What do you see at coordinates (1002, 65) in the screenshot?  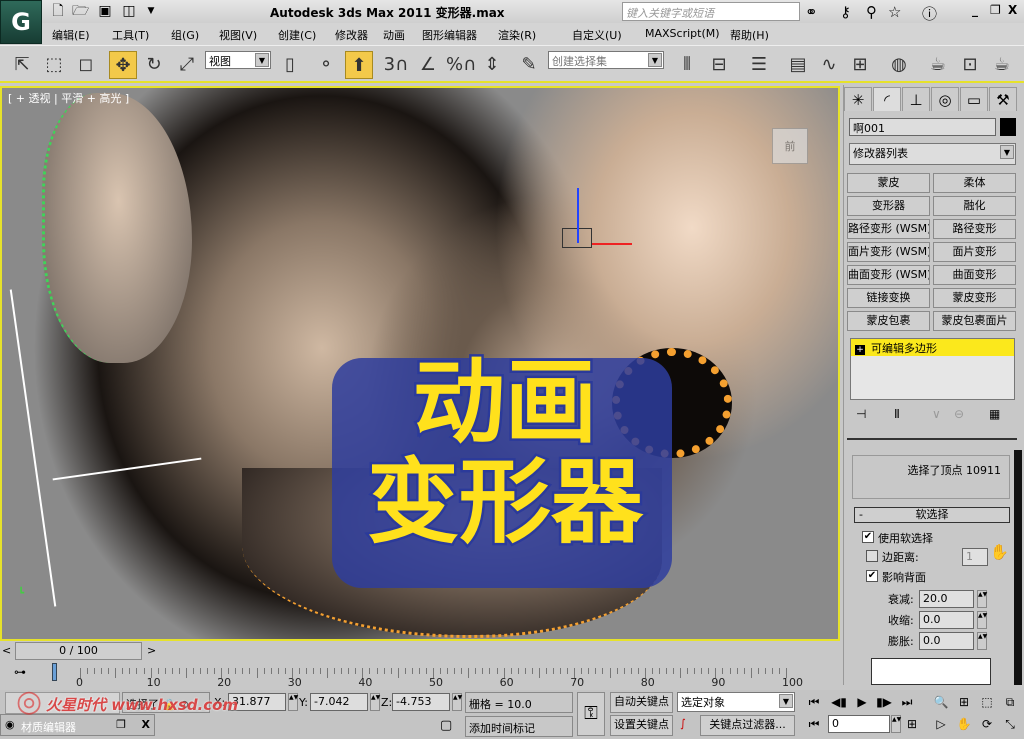 I see `render-teapot-icon: ☕` at bounding box center [1002, 65].